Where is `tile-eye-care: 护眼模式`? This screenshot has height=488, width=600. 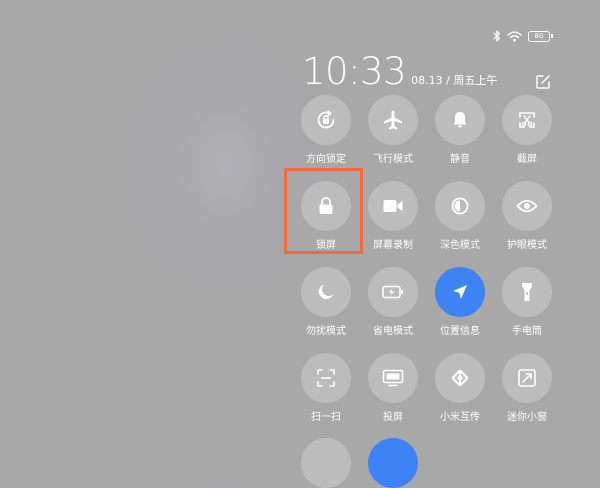
tile-eye-care: 护眼模式 is located at coordinates (527, 216).